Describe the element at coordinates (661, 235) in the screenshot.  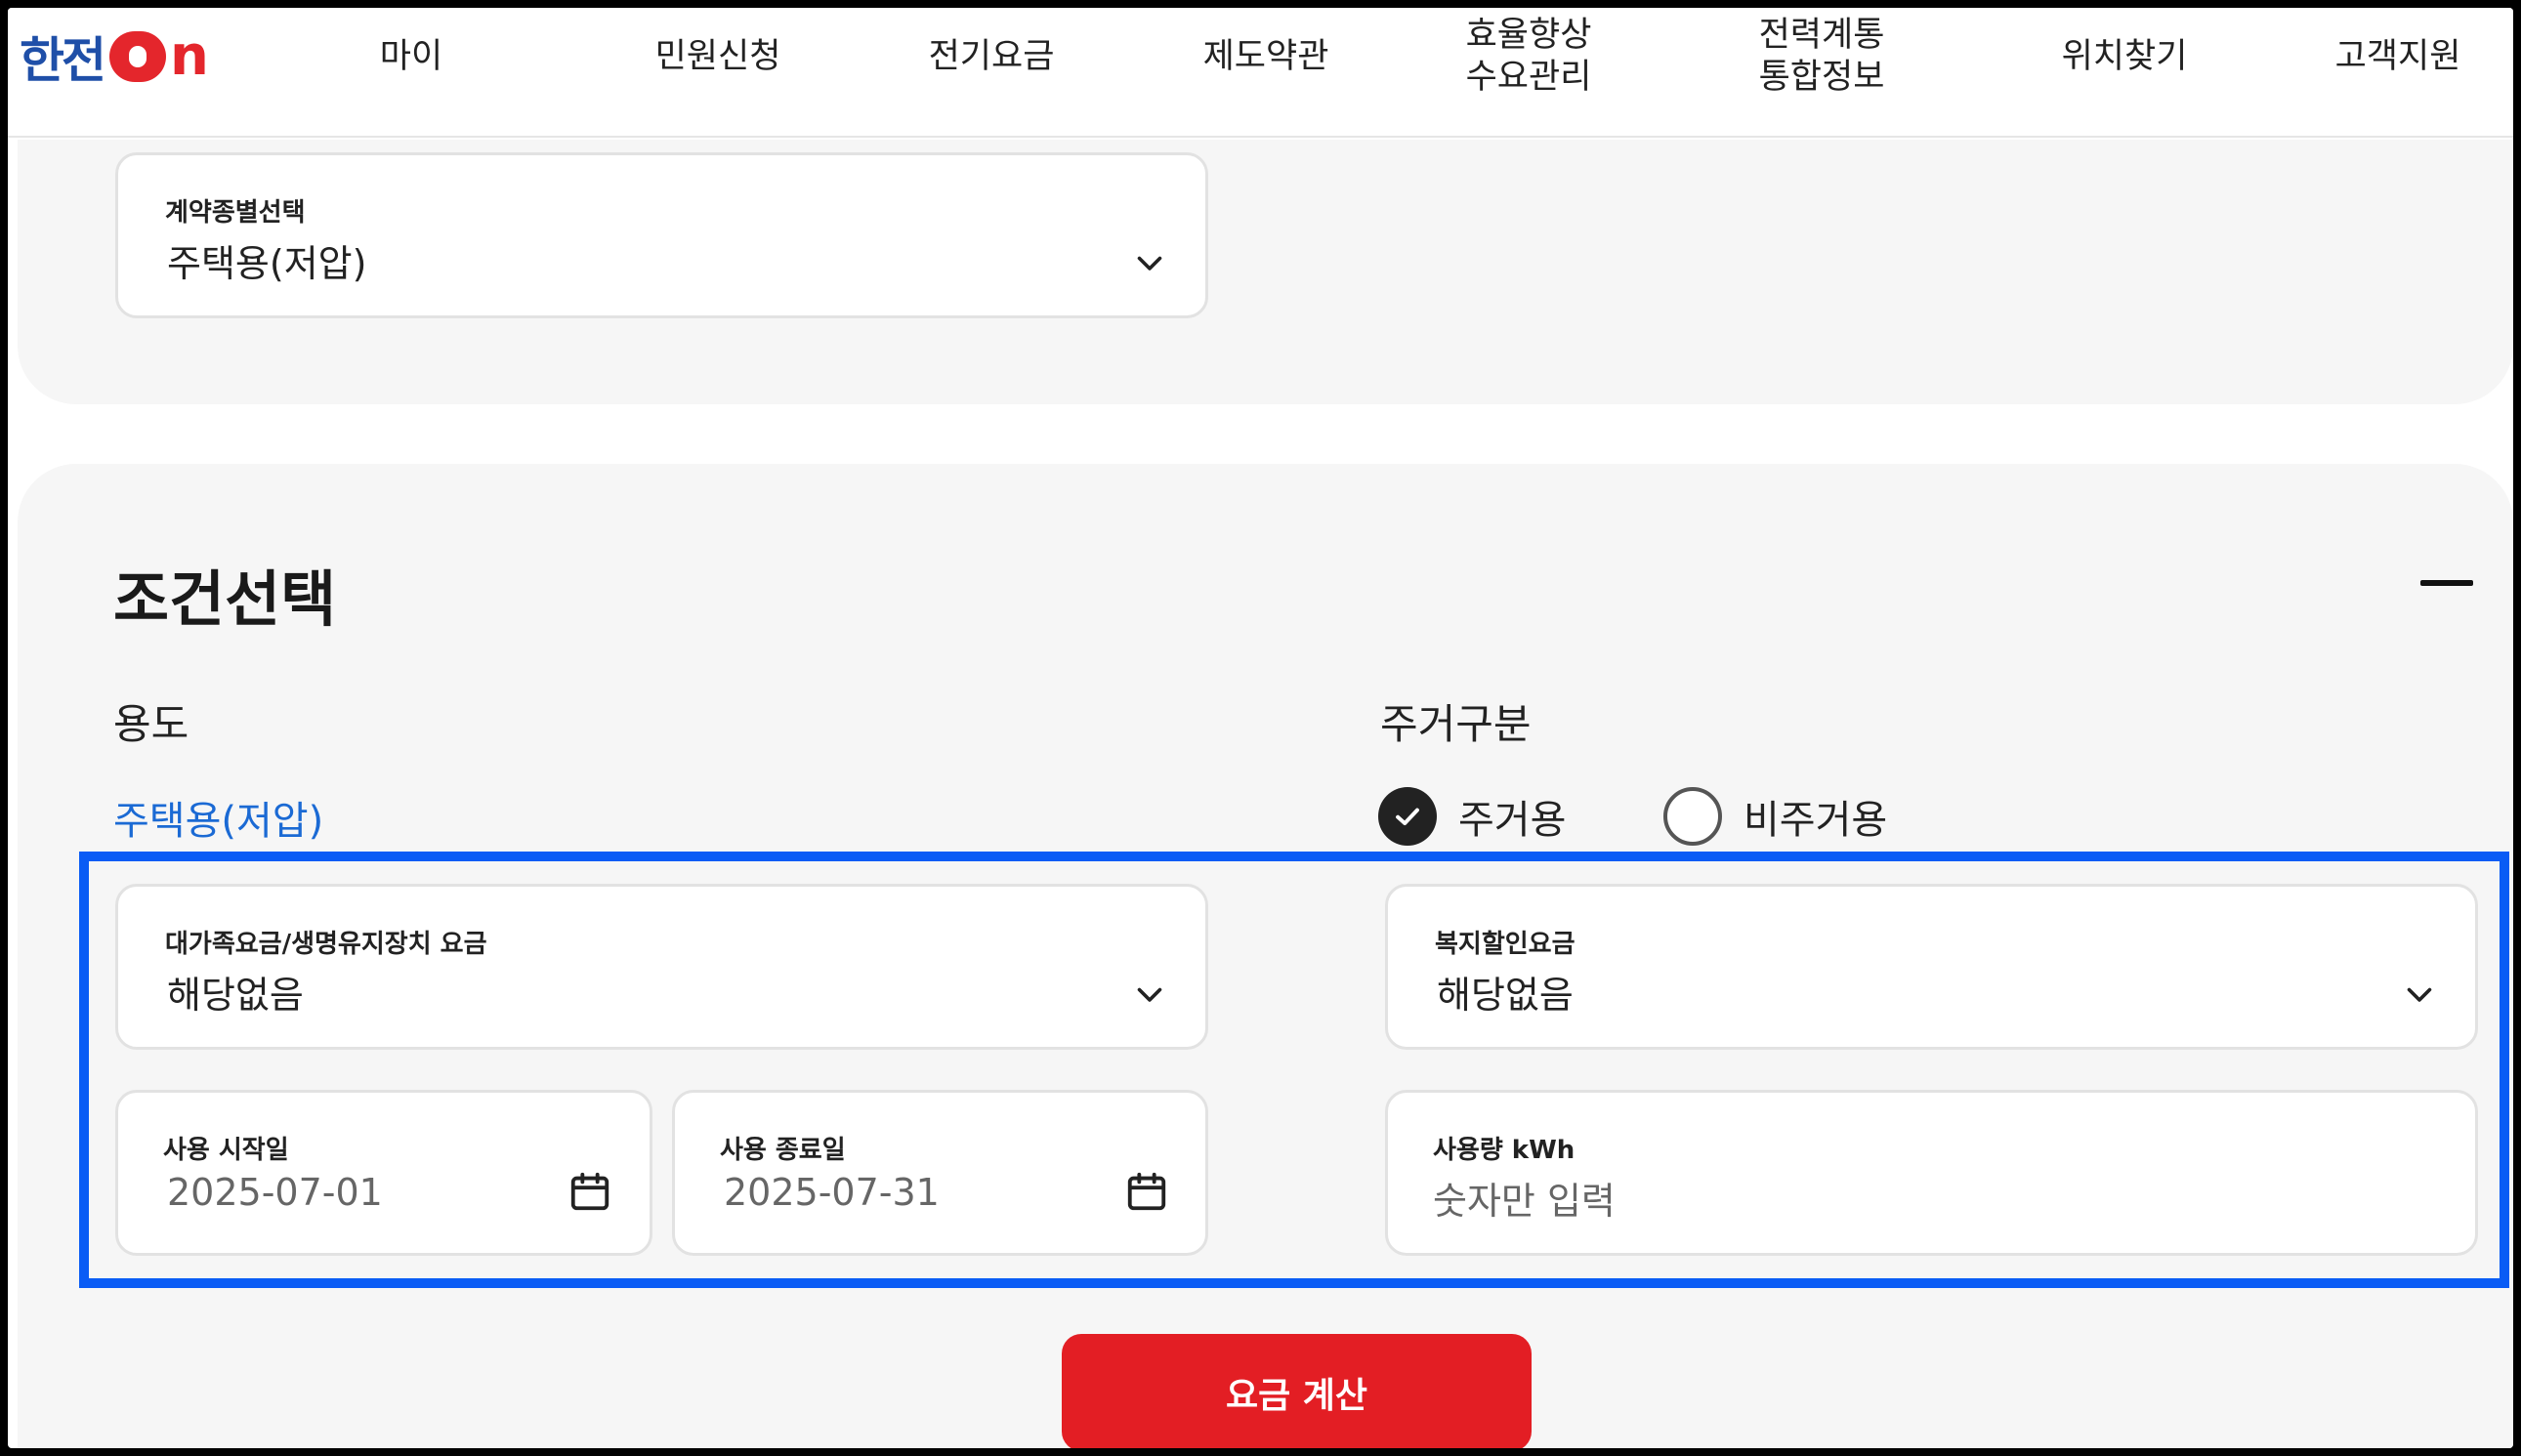
I see `contract-type-select: 계약종별선택 주택용(저압)` at that location.